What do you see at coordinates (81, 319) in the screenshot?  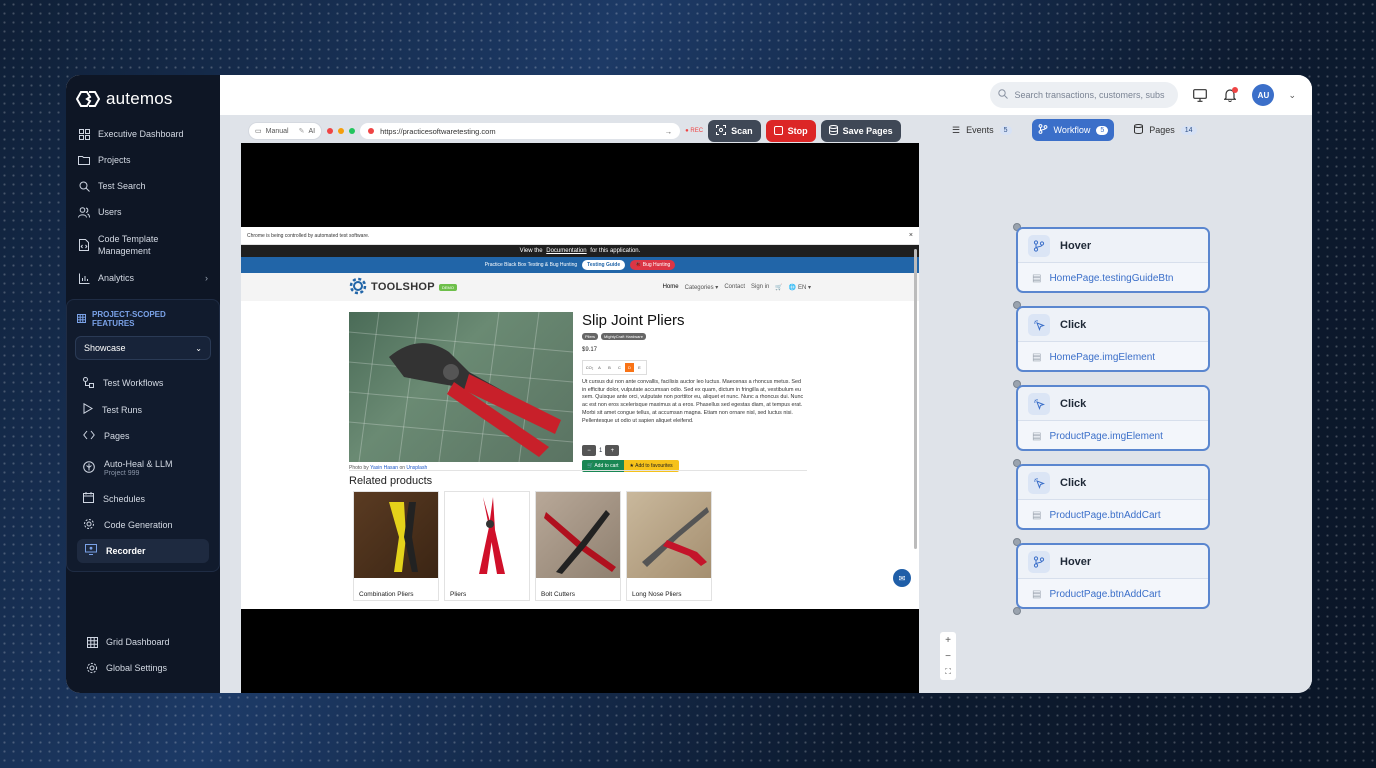 I see `grid-icon` at bounding box center [81, 319].